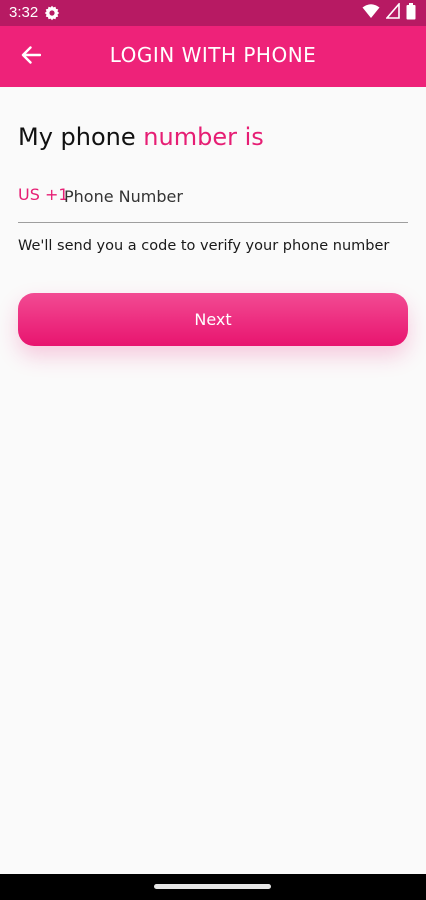 The image size is (426, 900). I want to click on status-icons, so click(389, 12).